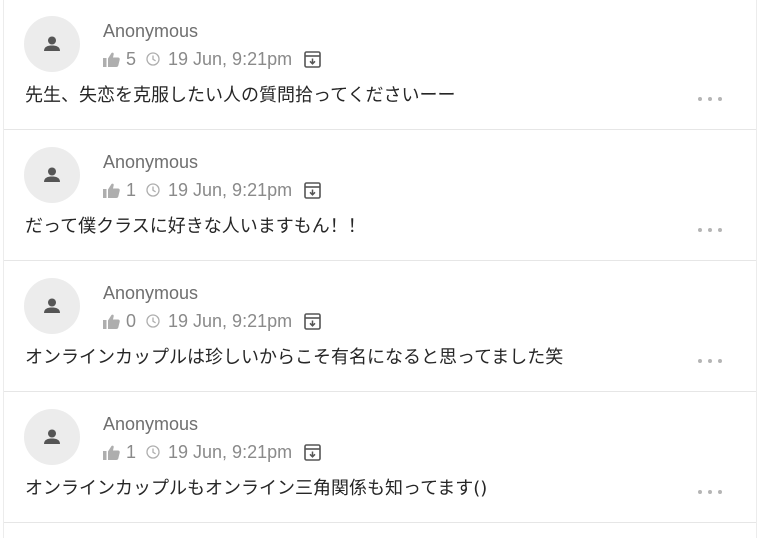 Image resolution: width=758 pixels, height=538 pixels. Describe the element at coordinates (131, 320) in the screenshot. I see `like-count: 0` at that location.